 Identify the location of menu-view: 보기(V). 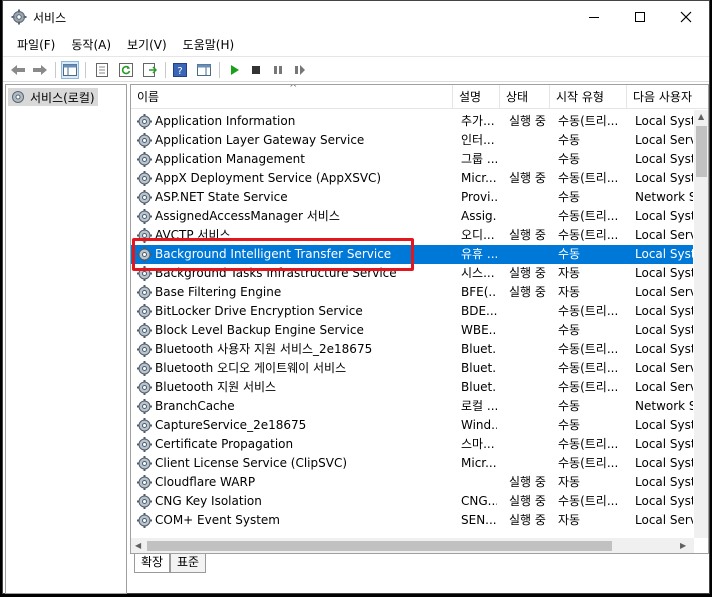
(147, 44).